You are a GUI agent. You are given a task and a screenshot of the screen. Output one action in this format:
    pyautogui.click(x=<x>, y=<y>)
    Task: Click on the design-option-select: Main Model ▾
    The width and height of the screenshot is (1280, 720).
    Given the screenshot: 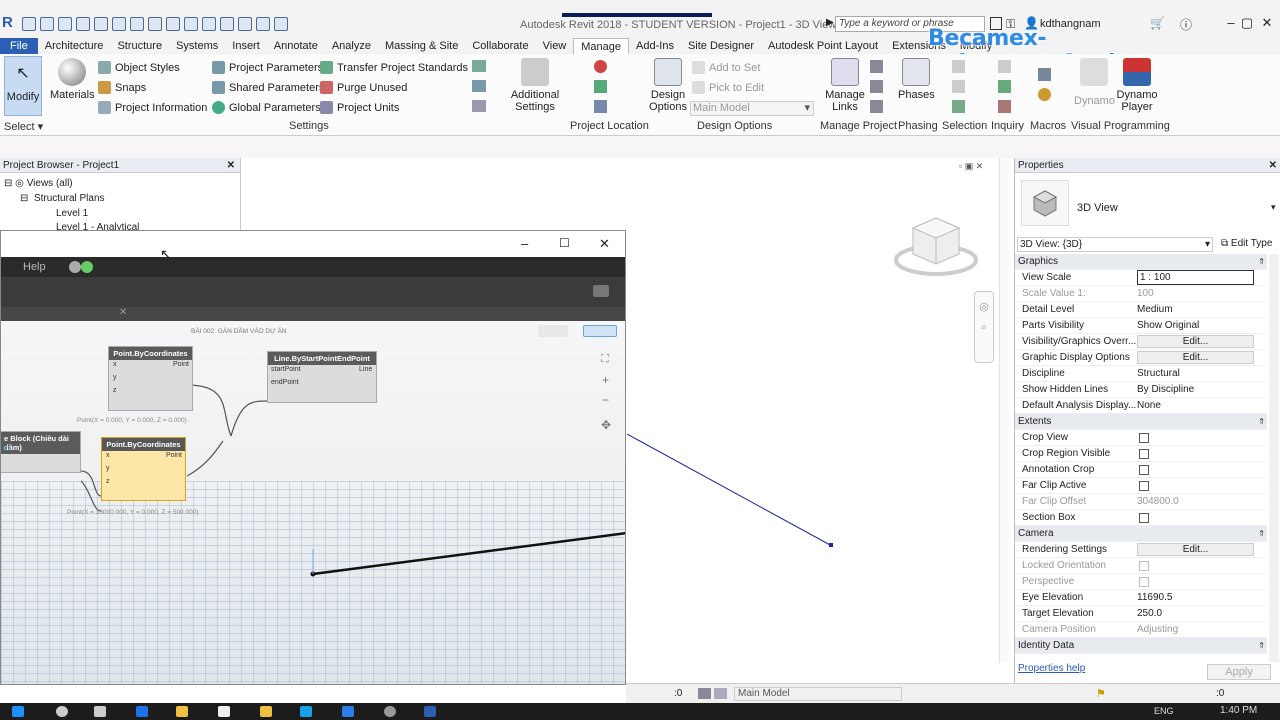 What is the action you would take?
    pyautogui.click(x=752, y=108)
    